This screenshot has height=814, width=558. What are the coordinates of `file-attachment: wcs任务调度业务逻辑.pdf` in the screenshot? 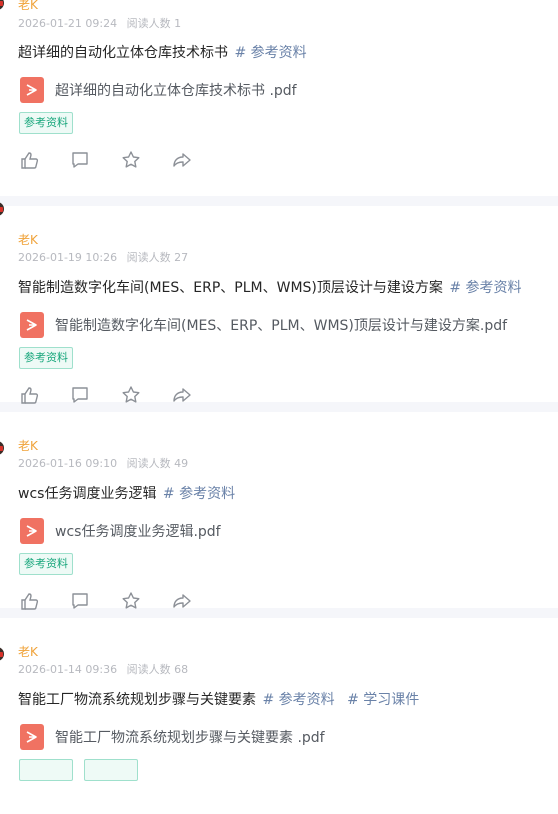 It's located at (120, 531).